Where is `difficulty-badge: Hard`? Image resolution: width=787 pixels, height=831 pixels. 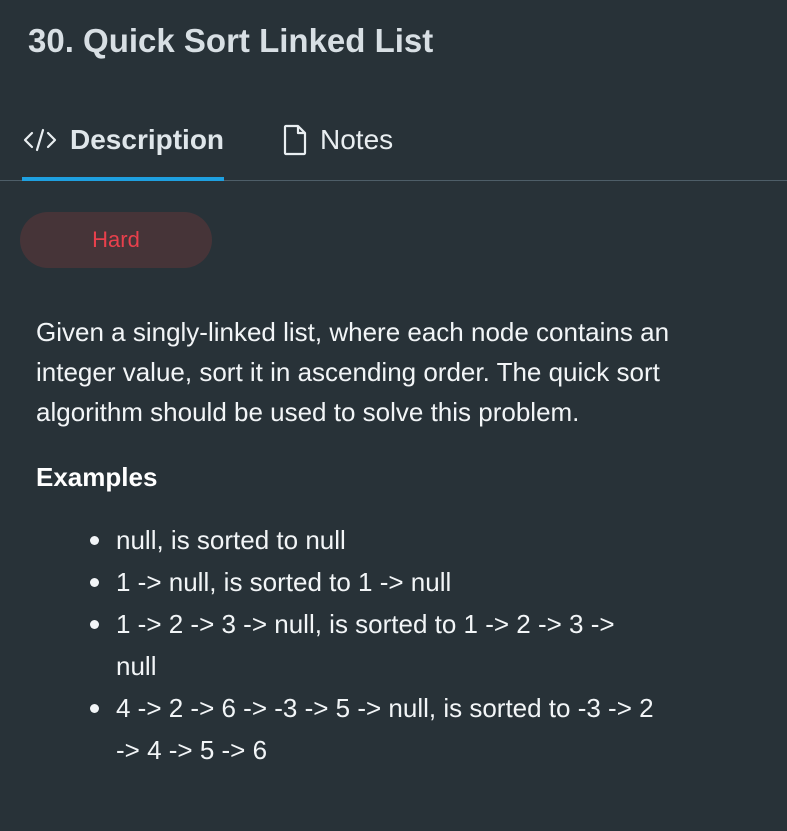
difficulty-badge: Hard is located at coordinates (116, 240).